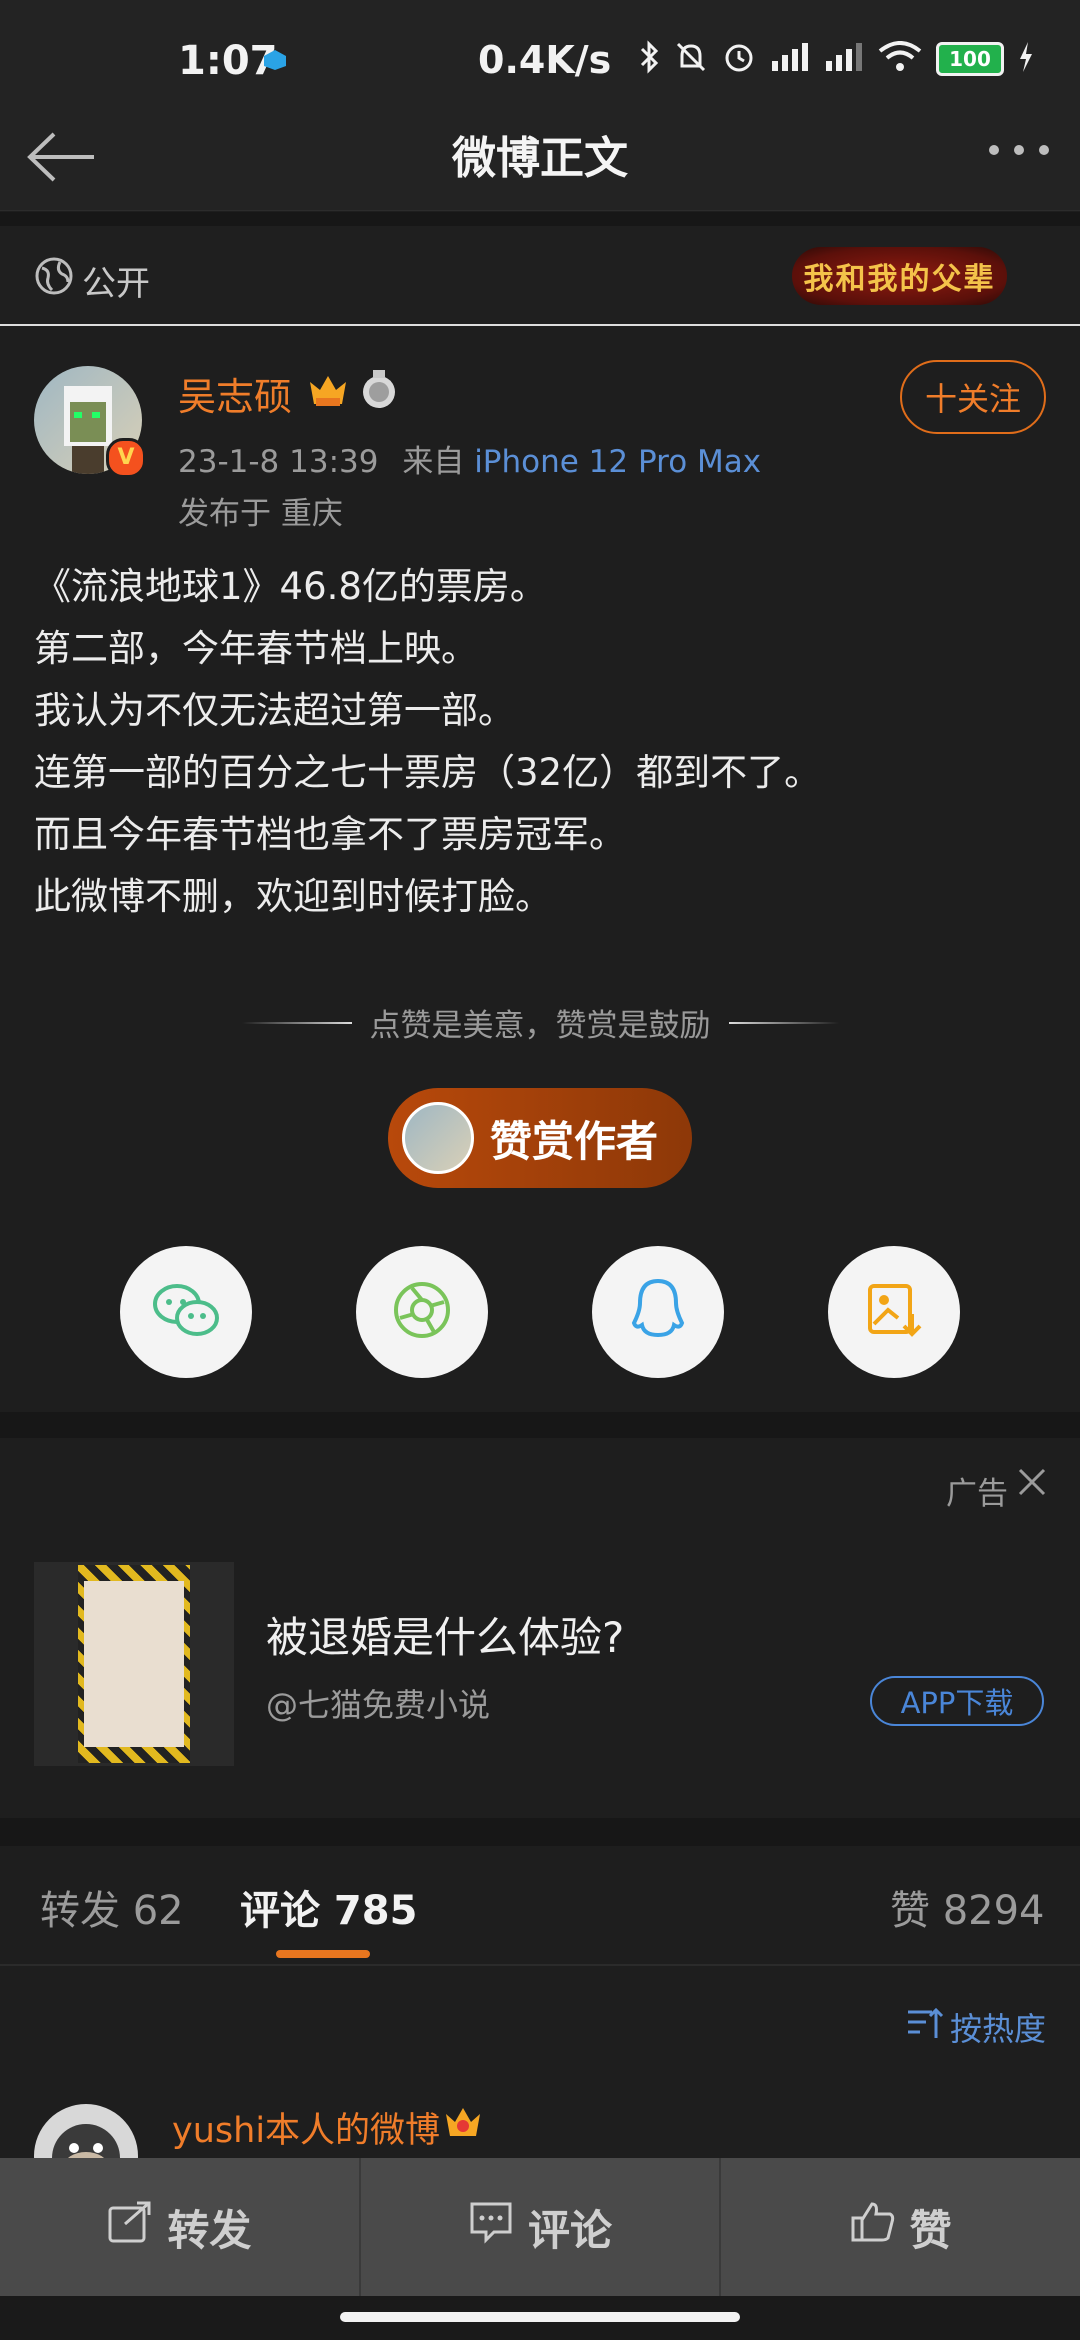 The width and height of the screenshot is (1080, 2340). I want to click on app-badge-icon, so click(275, 60).